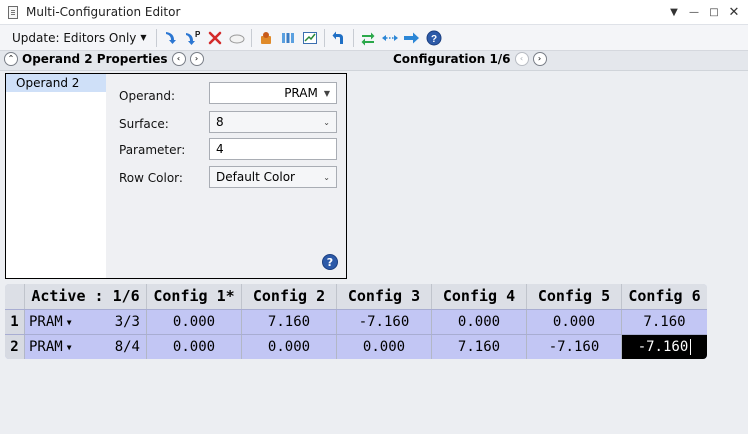 Image resolution: width=748 pixels, height=434 pixels. I want to click on column-header-config-1: Config 1*, so click(194, 296).